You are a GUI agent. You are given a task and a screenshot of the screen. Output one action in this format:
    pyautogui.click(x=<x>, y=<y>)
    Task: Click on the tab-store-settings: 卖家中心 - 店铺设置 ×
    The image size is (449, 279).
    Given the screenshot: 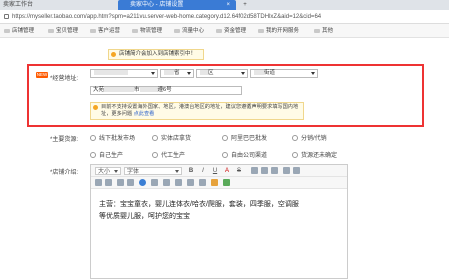 What is the action you would take?
    pyautogui.click(x=177, y=5)
    